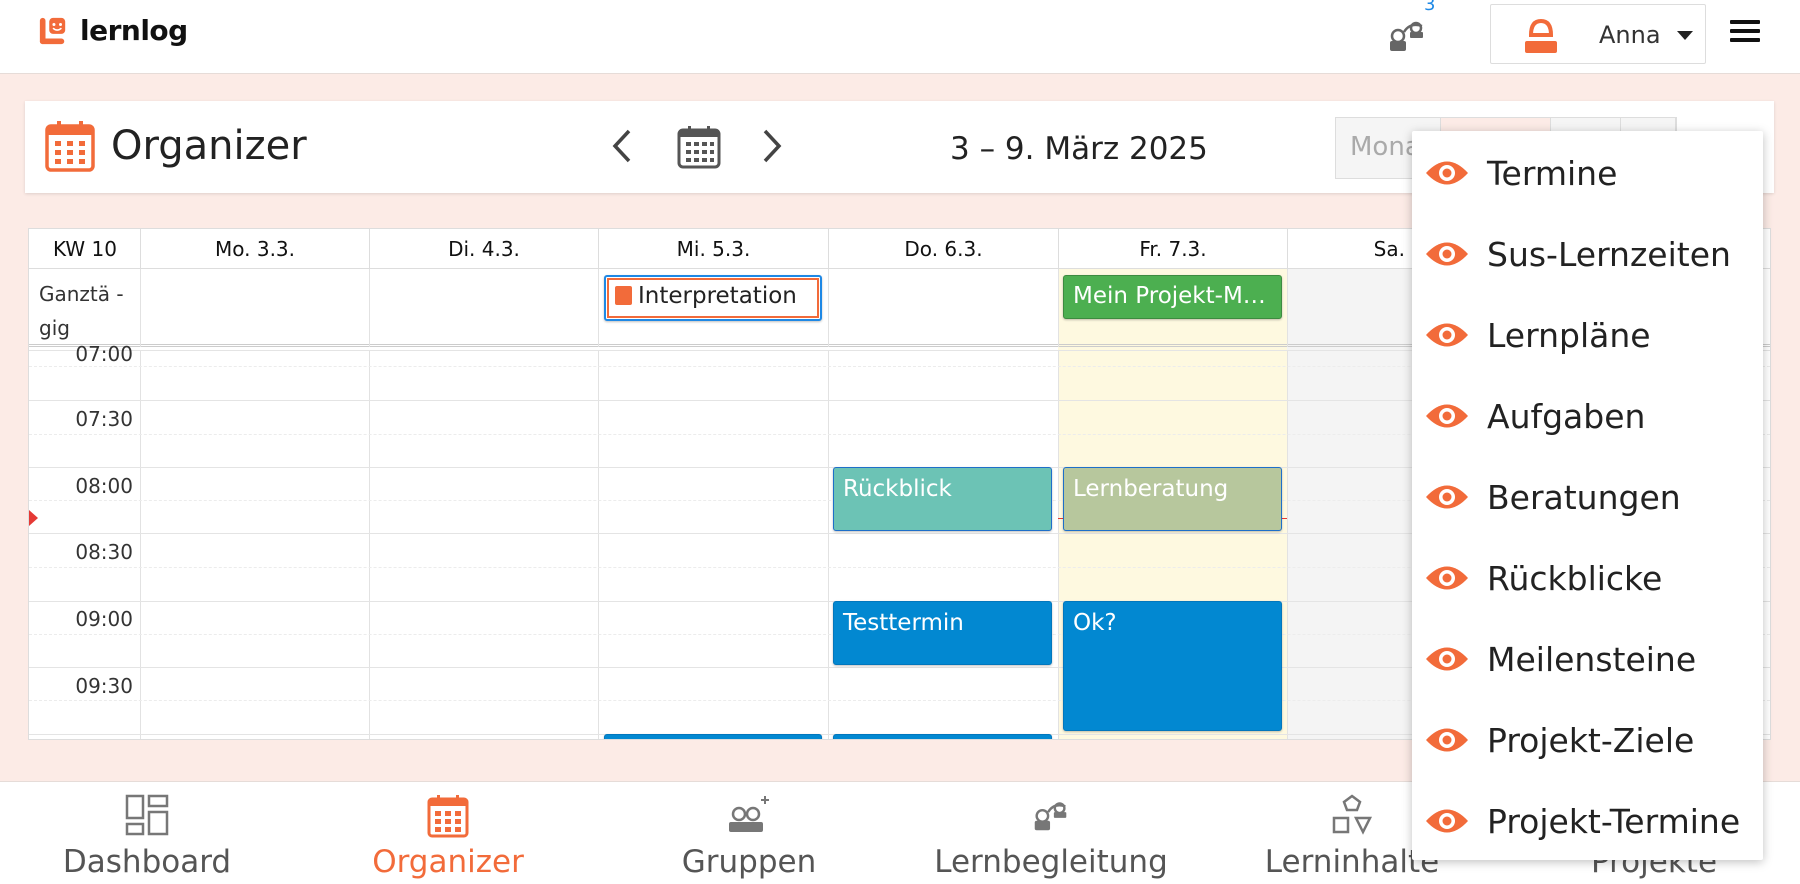 The height and width of the screenshot is (884, 1800). Describe the element at coordinates (147, 815) in the screenshot. I see `dashboard-icon` at that location.